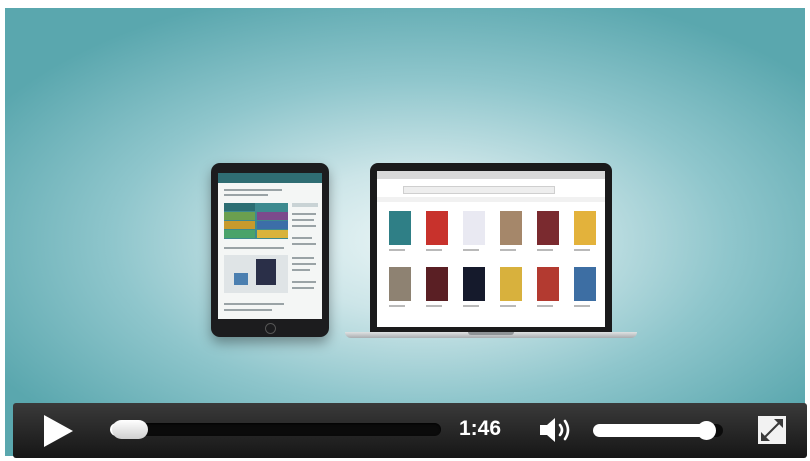 This screenshot has width=810, height=461. I want to click on play-button, so click(58, 431).